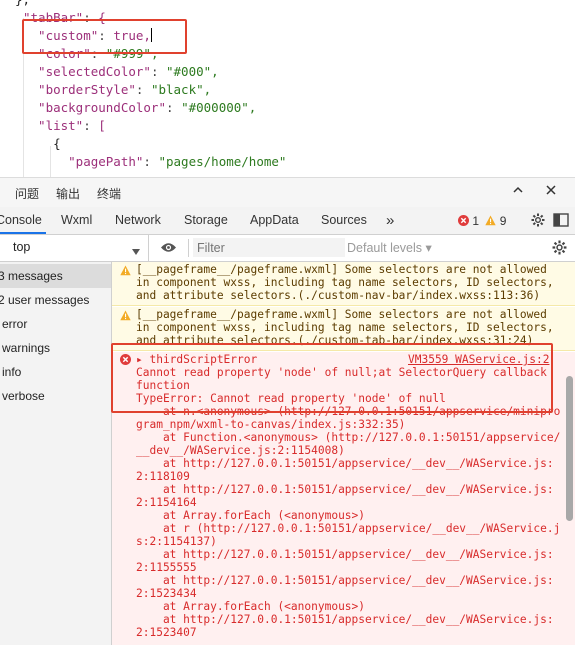 Image resolution: width=575 pixels, height=645 pixels. What do you see at coordinates (559, 250) in the screenshot?
I see `console-settings-icon` at bounding box center [559, 250].